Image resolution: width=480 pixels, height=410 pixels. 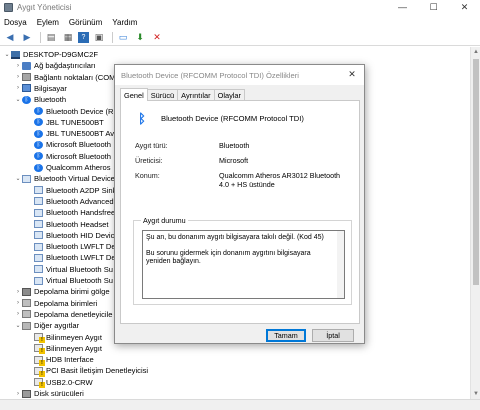 What do you see at coordinates (99, 38) in the screenshot?
I see `view-icon: ▣` at bounding box center [99, 38].